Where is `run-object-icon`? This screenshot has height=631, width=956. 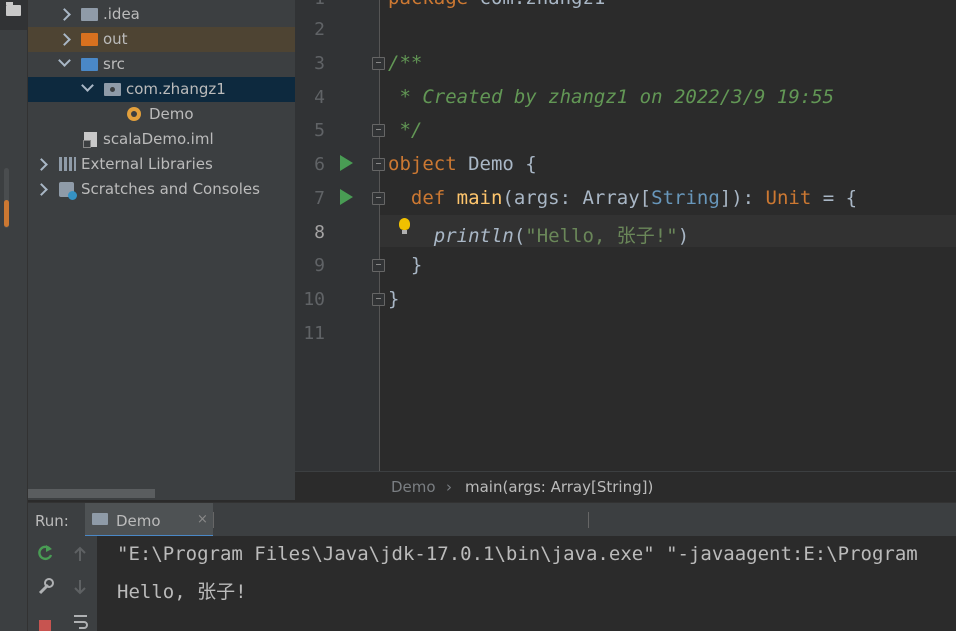 run-object-icon is located at coordinates (346, 163).